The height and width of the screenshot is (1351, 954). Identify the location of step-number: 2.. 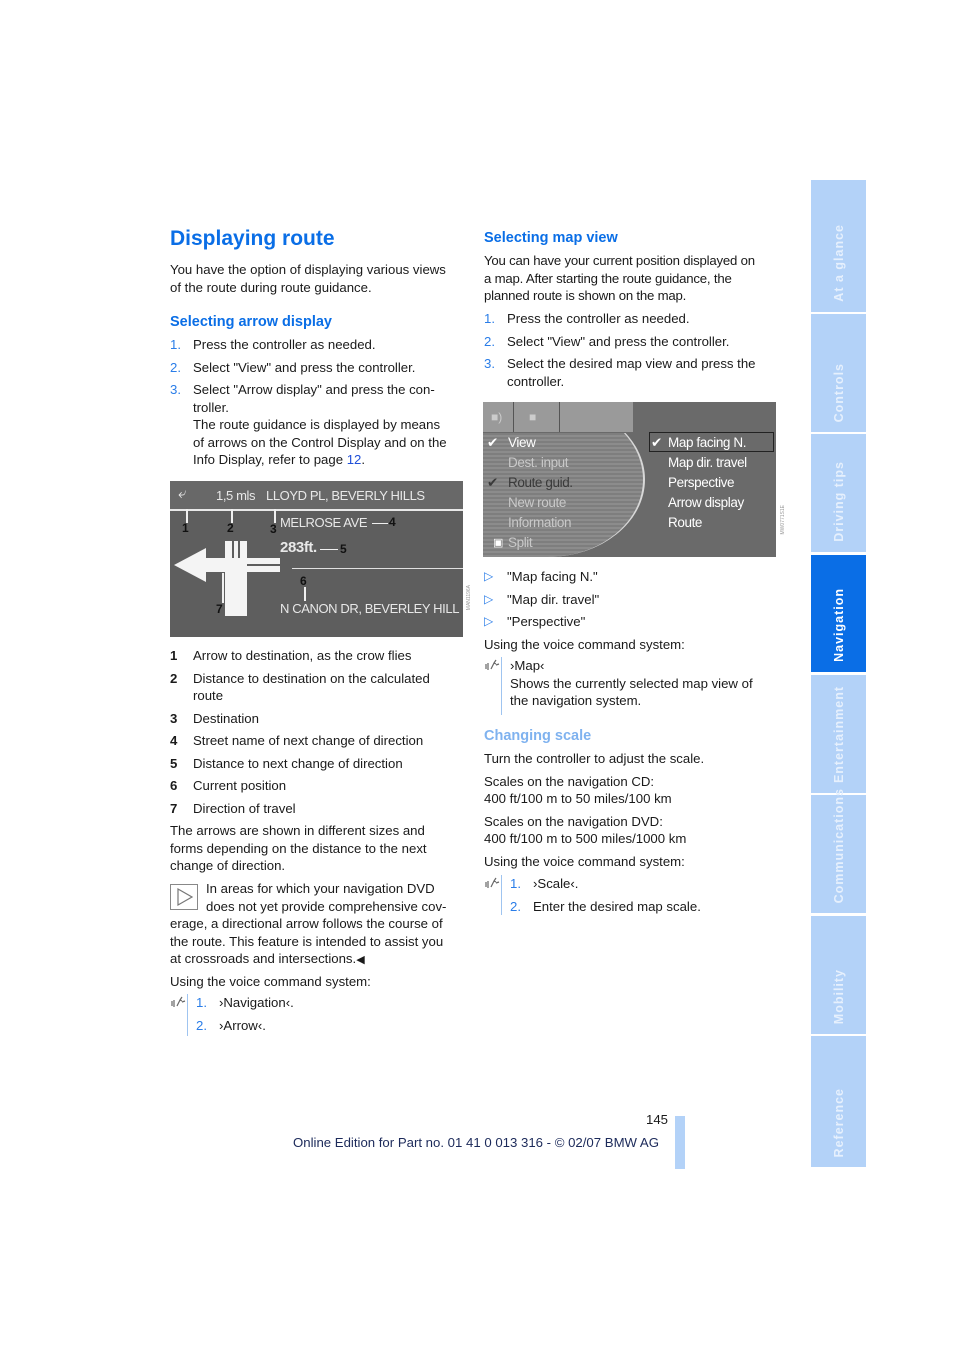
(175, 367).